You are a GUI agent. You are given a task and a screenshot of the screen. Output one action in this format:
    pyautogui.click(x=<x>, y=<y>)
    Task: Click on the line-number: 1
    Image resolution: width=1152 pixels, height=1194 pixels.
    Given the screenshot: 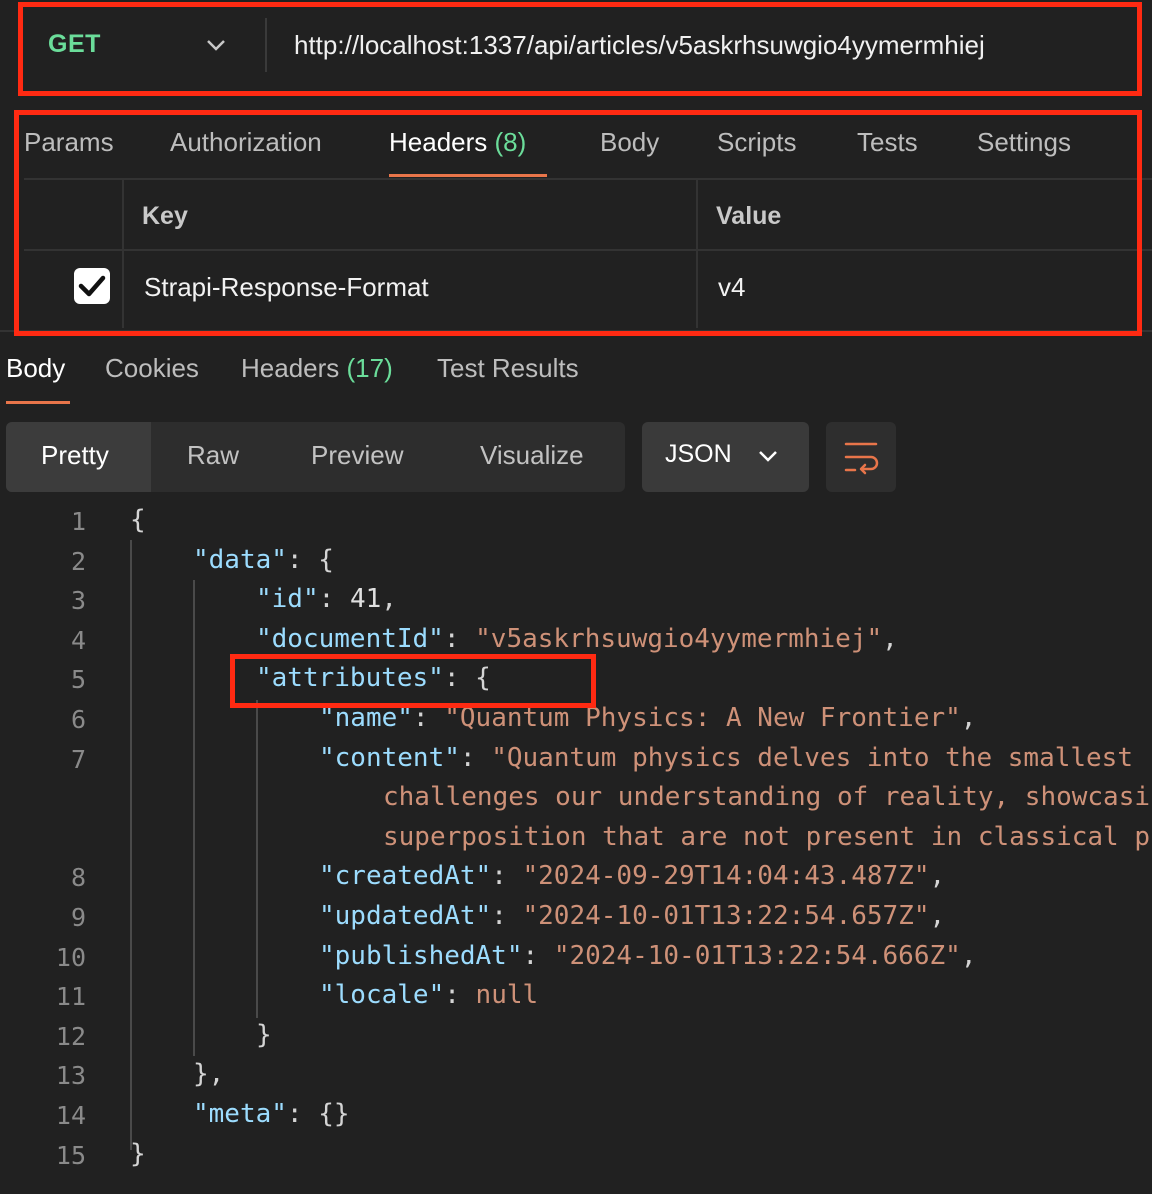 What is the action you would take?
    pyautogui.click(x=78, y=521)
    